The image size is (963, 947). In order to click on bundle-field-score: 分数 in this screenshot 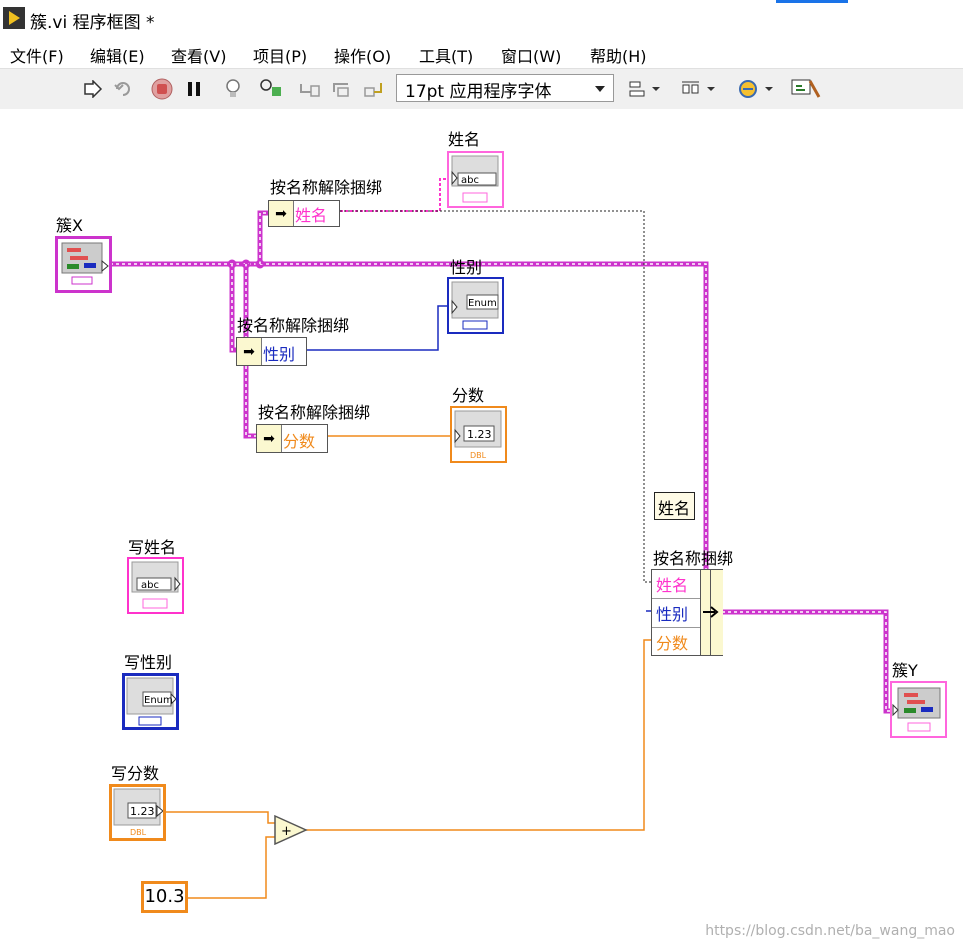, I will do `click(676, 642)`.